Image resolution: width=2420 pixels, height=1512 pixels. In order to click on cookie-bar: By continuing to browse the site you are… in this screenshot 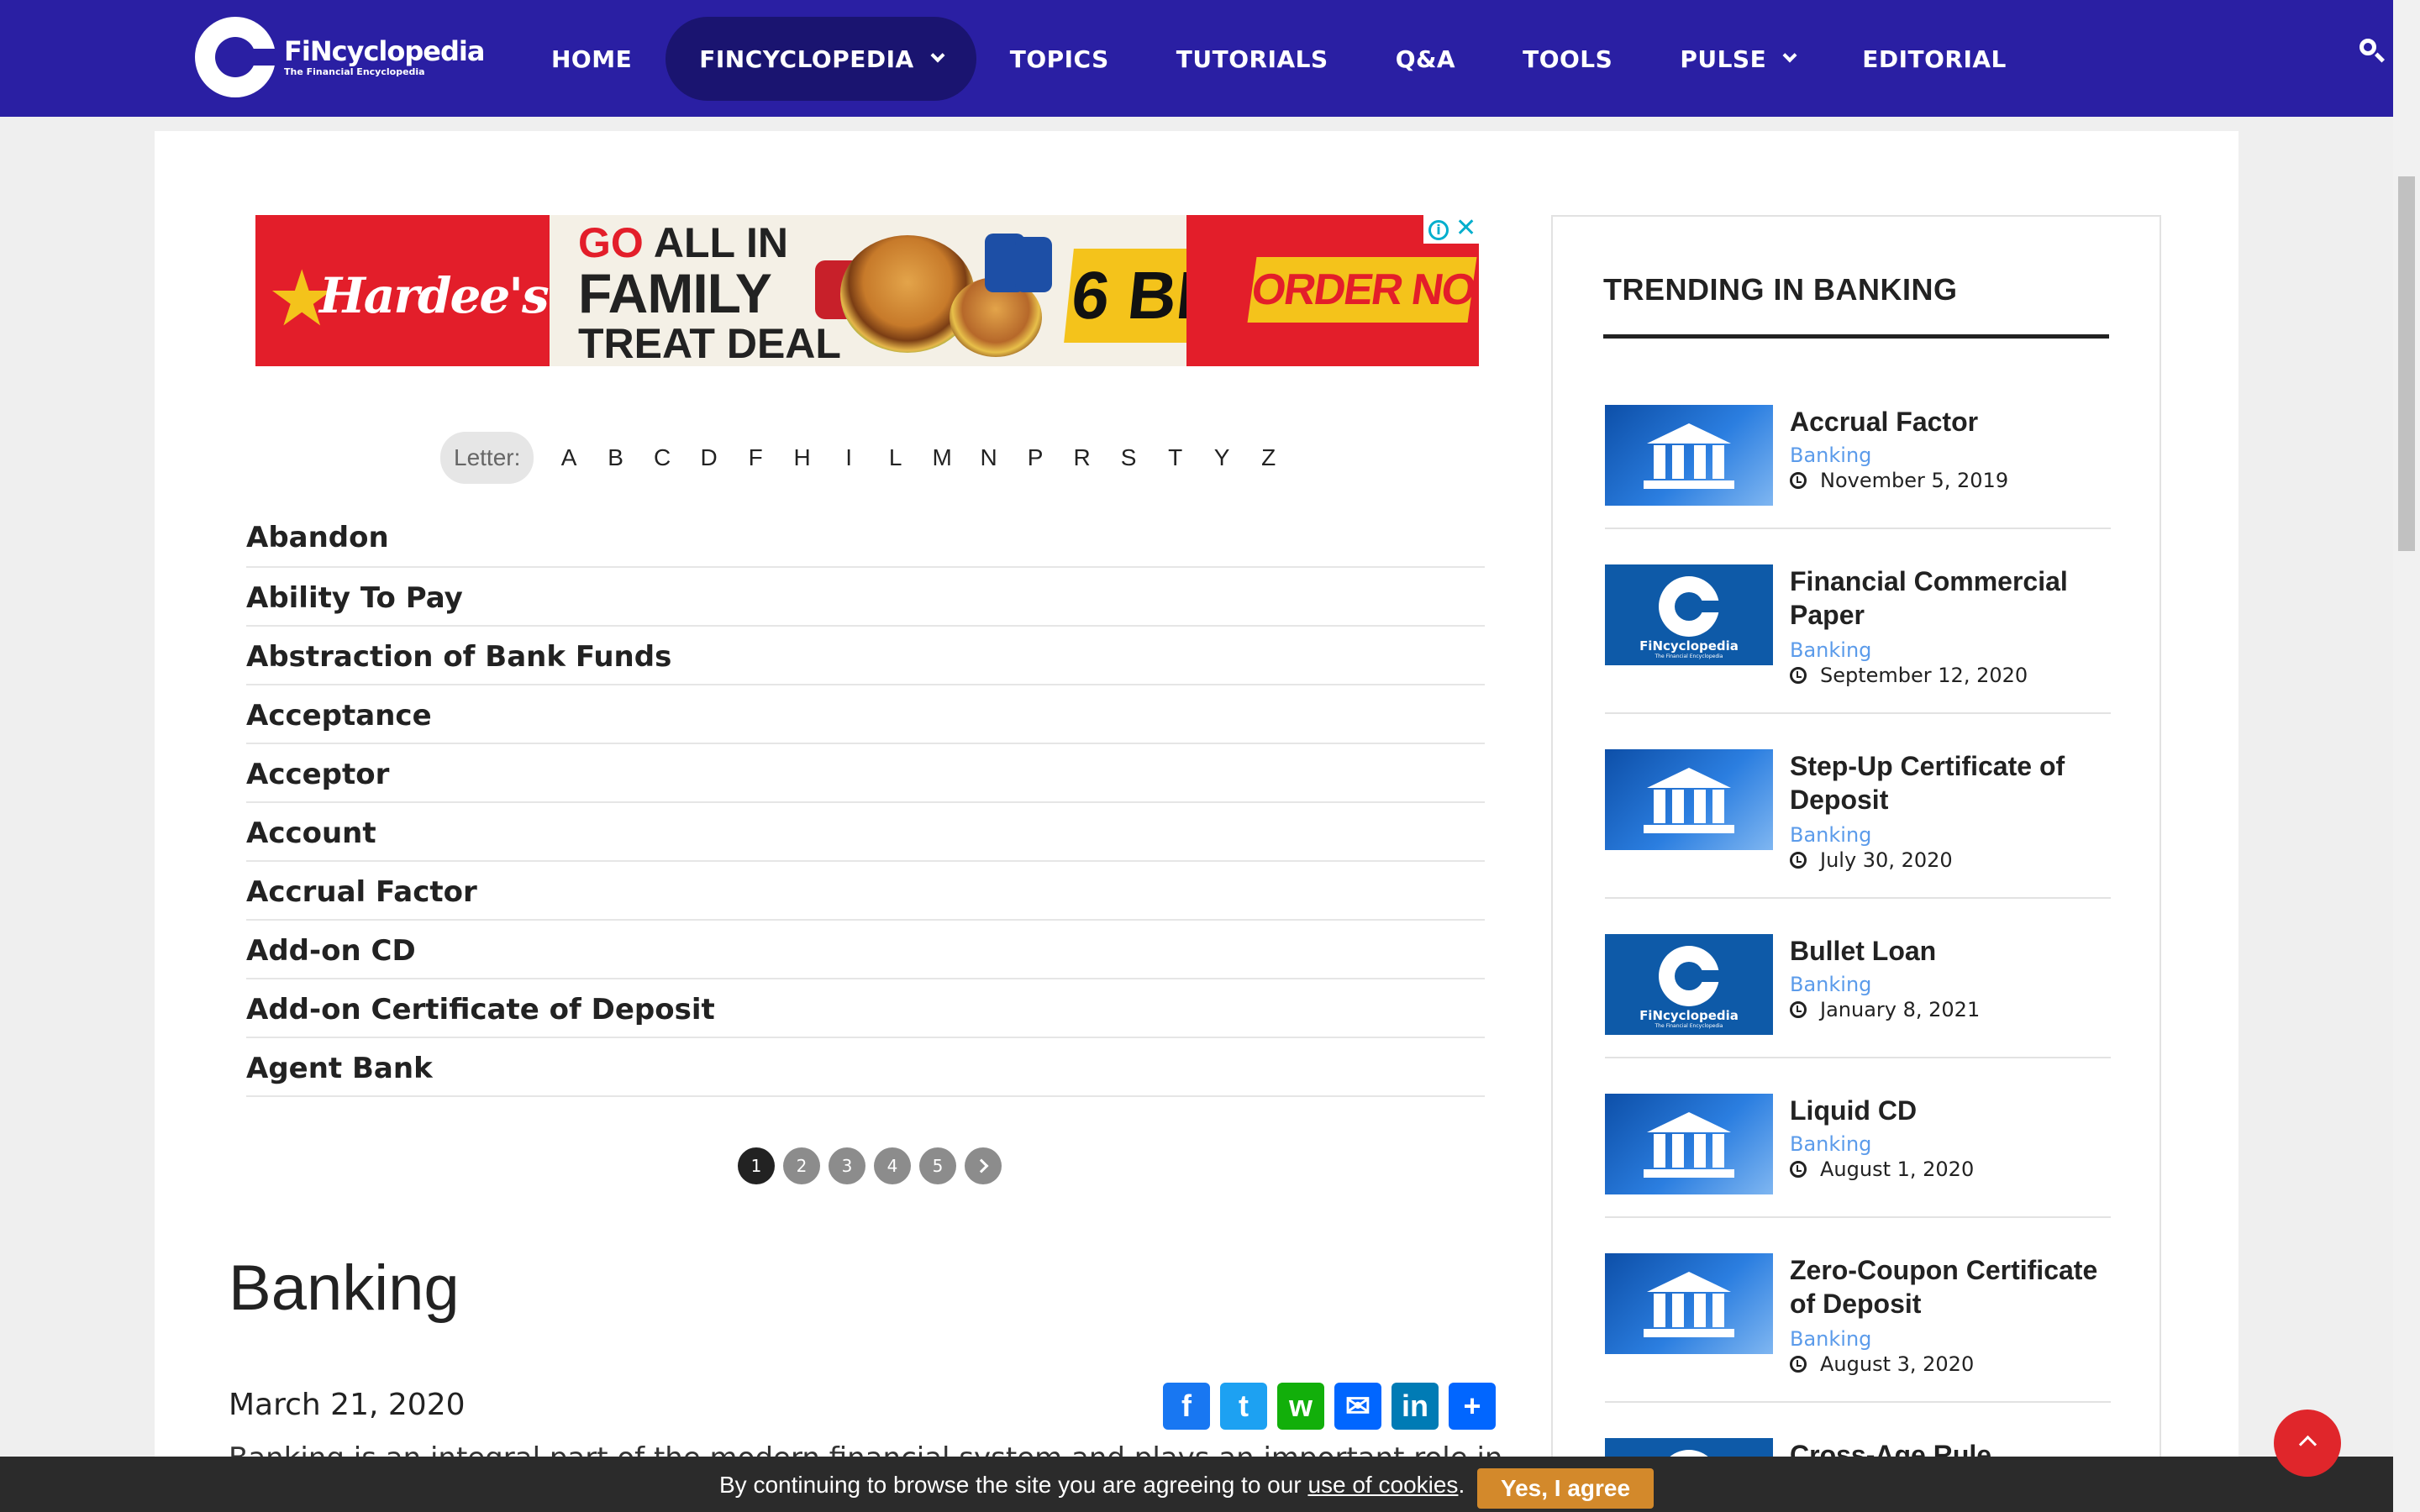, I will do `click(1196, 1484)`.